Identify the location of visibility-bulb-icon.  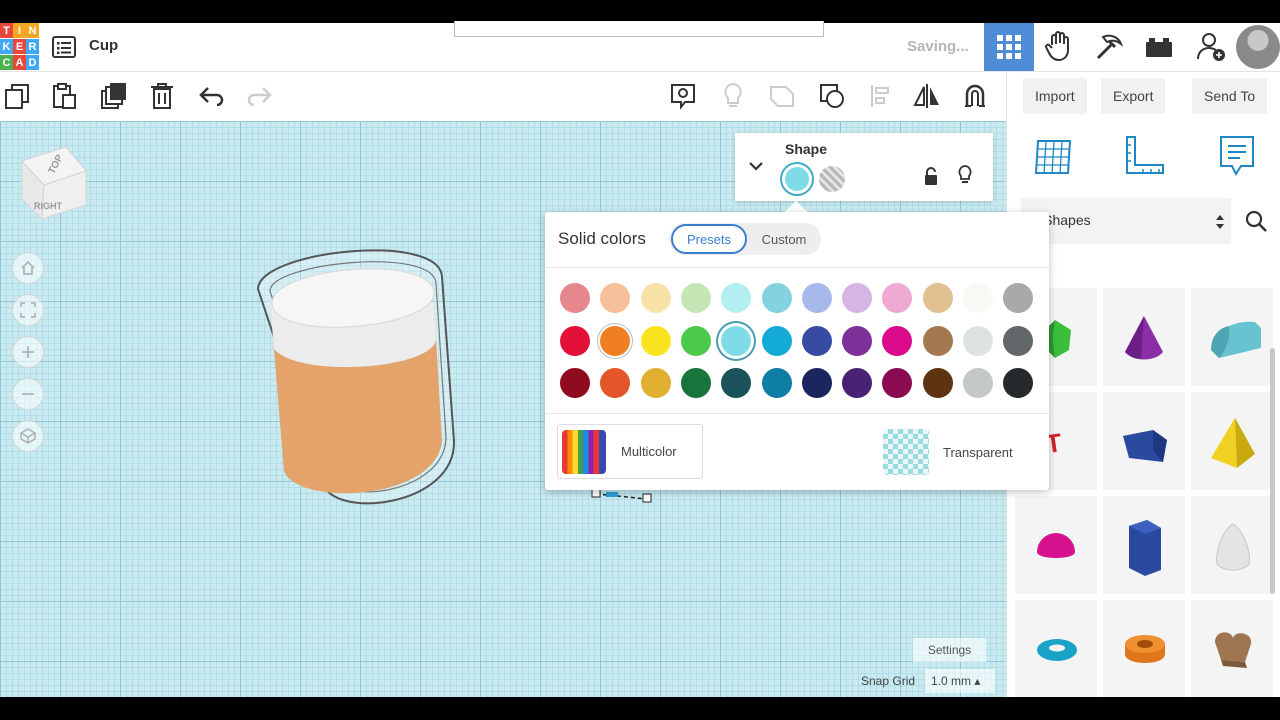
(965, 175).